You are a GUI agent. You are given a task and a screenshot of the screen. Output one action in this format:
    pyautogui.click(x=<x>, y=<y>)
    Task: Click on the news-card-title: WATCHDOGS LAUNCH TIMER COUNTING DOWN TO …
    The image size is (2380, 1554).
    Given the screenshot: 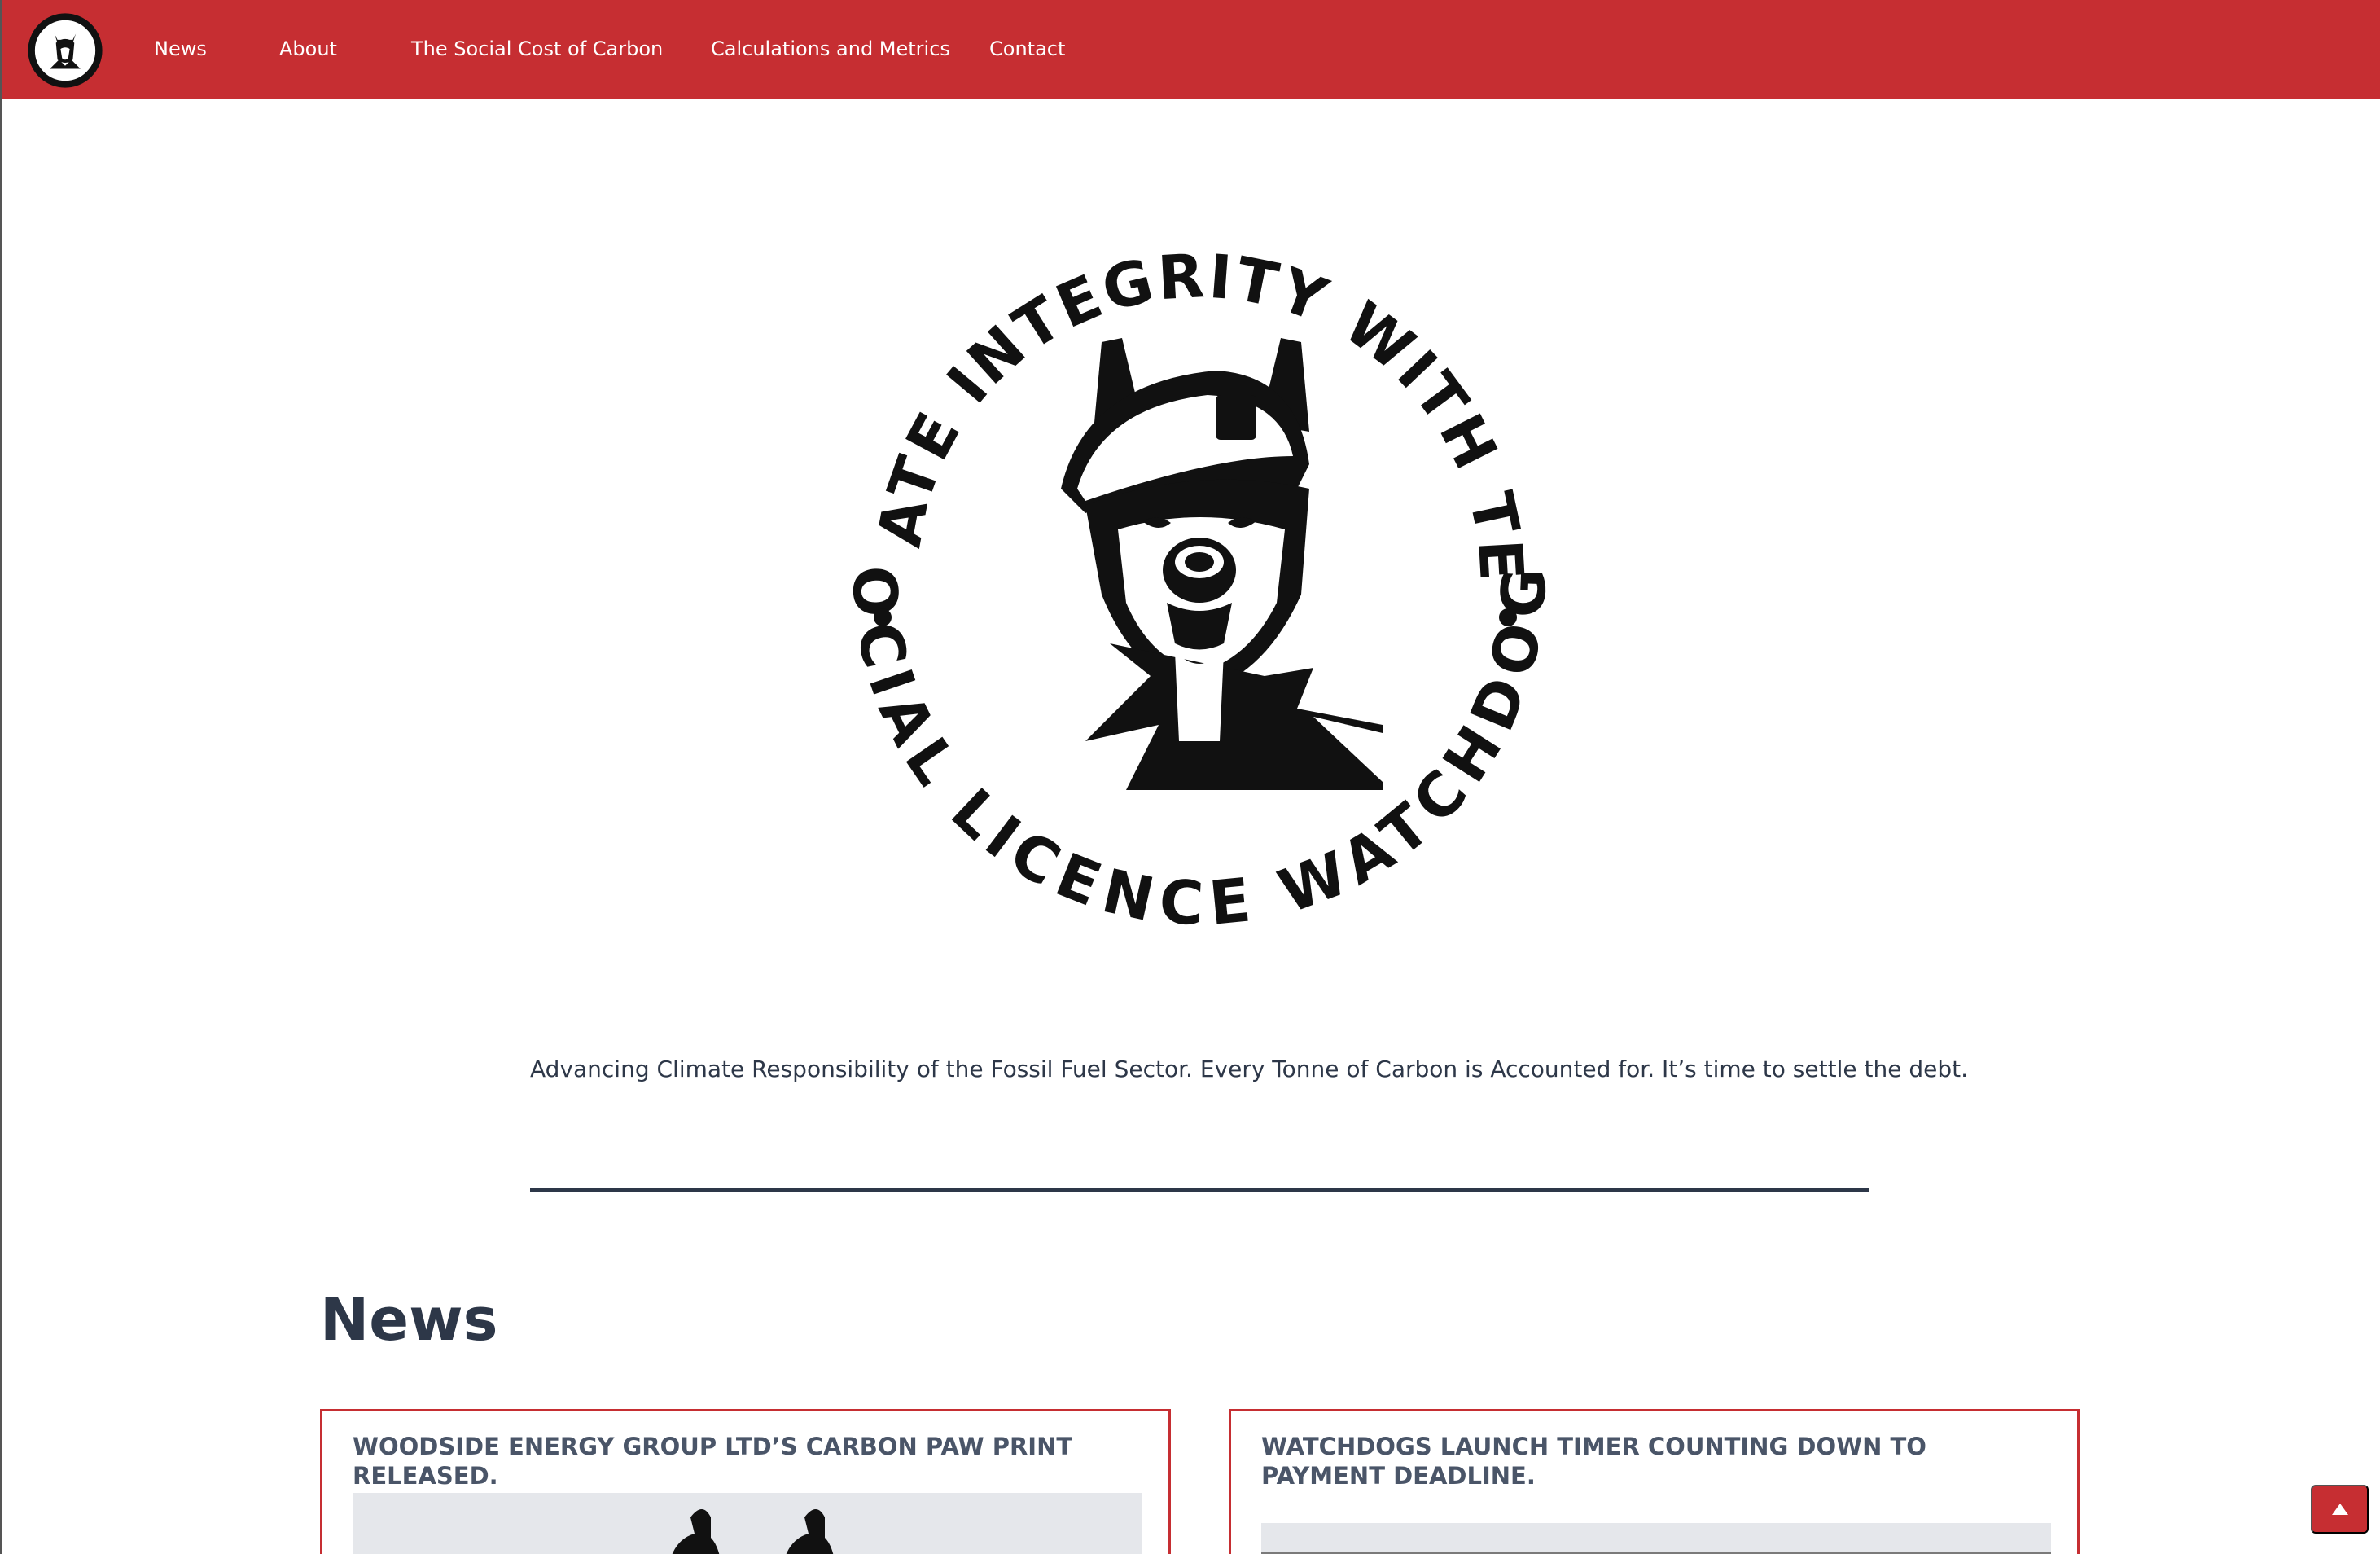 What is the action you would take?
    pyautogui.click(x=1656, y=1461)
    